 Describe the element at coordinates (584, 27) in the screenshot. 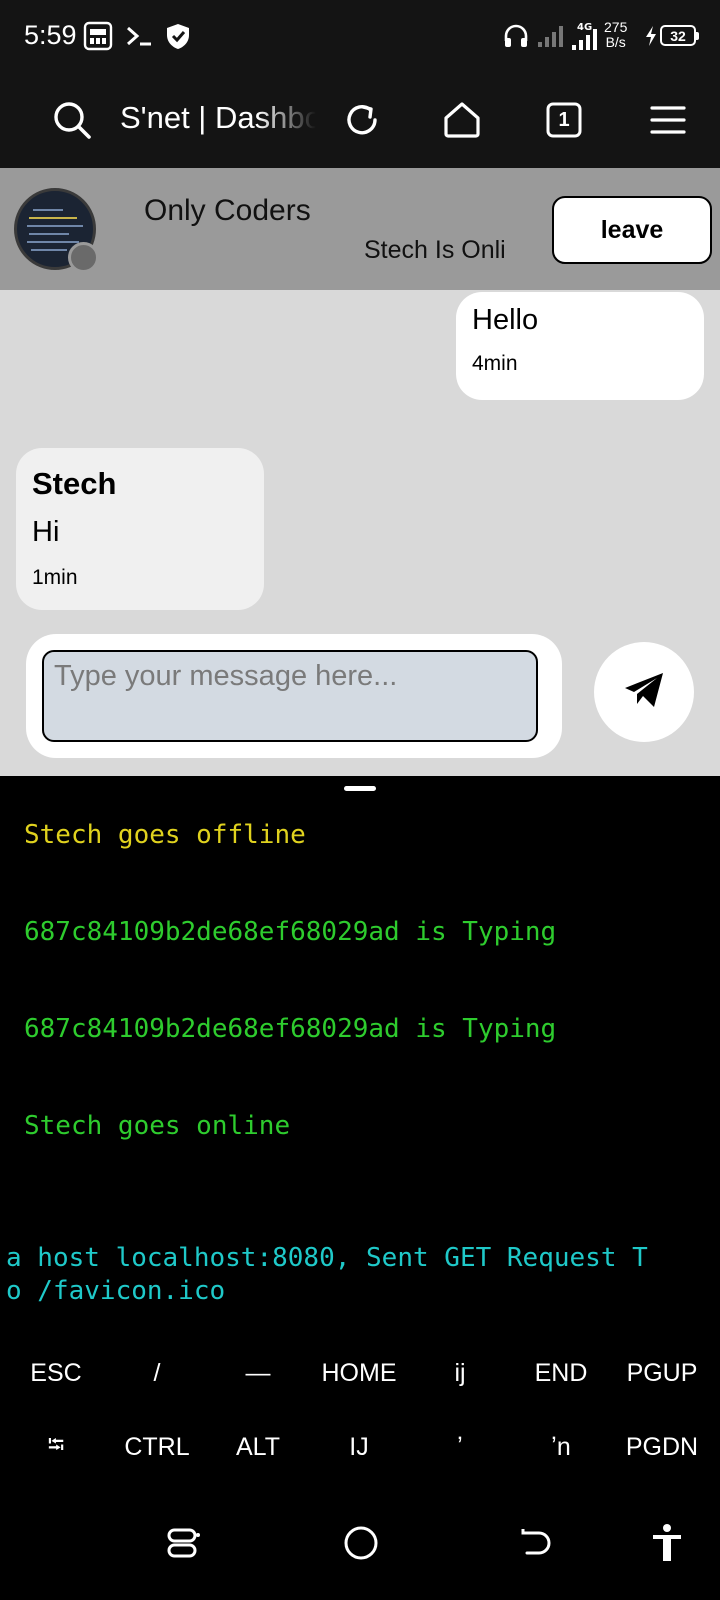

I see `svg-text: 4G` at that location.